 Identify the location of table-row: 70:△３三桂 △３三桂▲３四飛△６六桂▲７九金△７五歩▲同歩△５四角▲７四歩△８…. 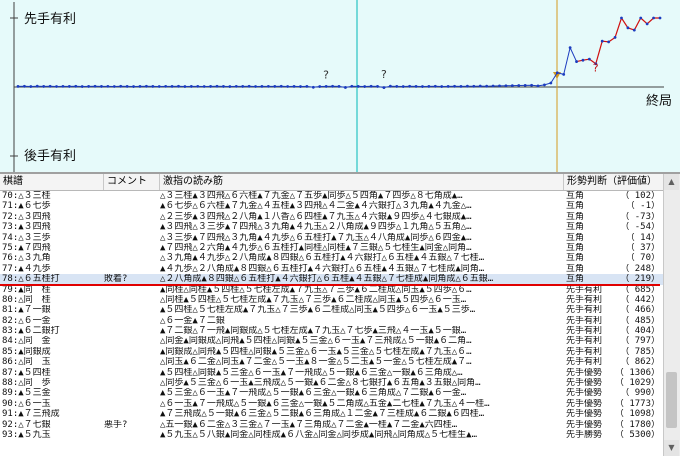
(332, 196).